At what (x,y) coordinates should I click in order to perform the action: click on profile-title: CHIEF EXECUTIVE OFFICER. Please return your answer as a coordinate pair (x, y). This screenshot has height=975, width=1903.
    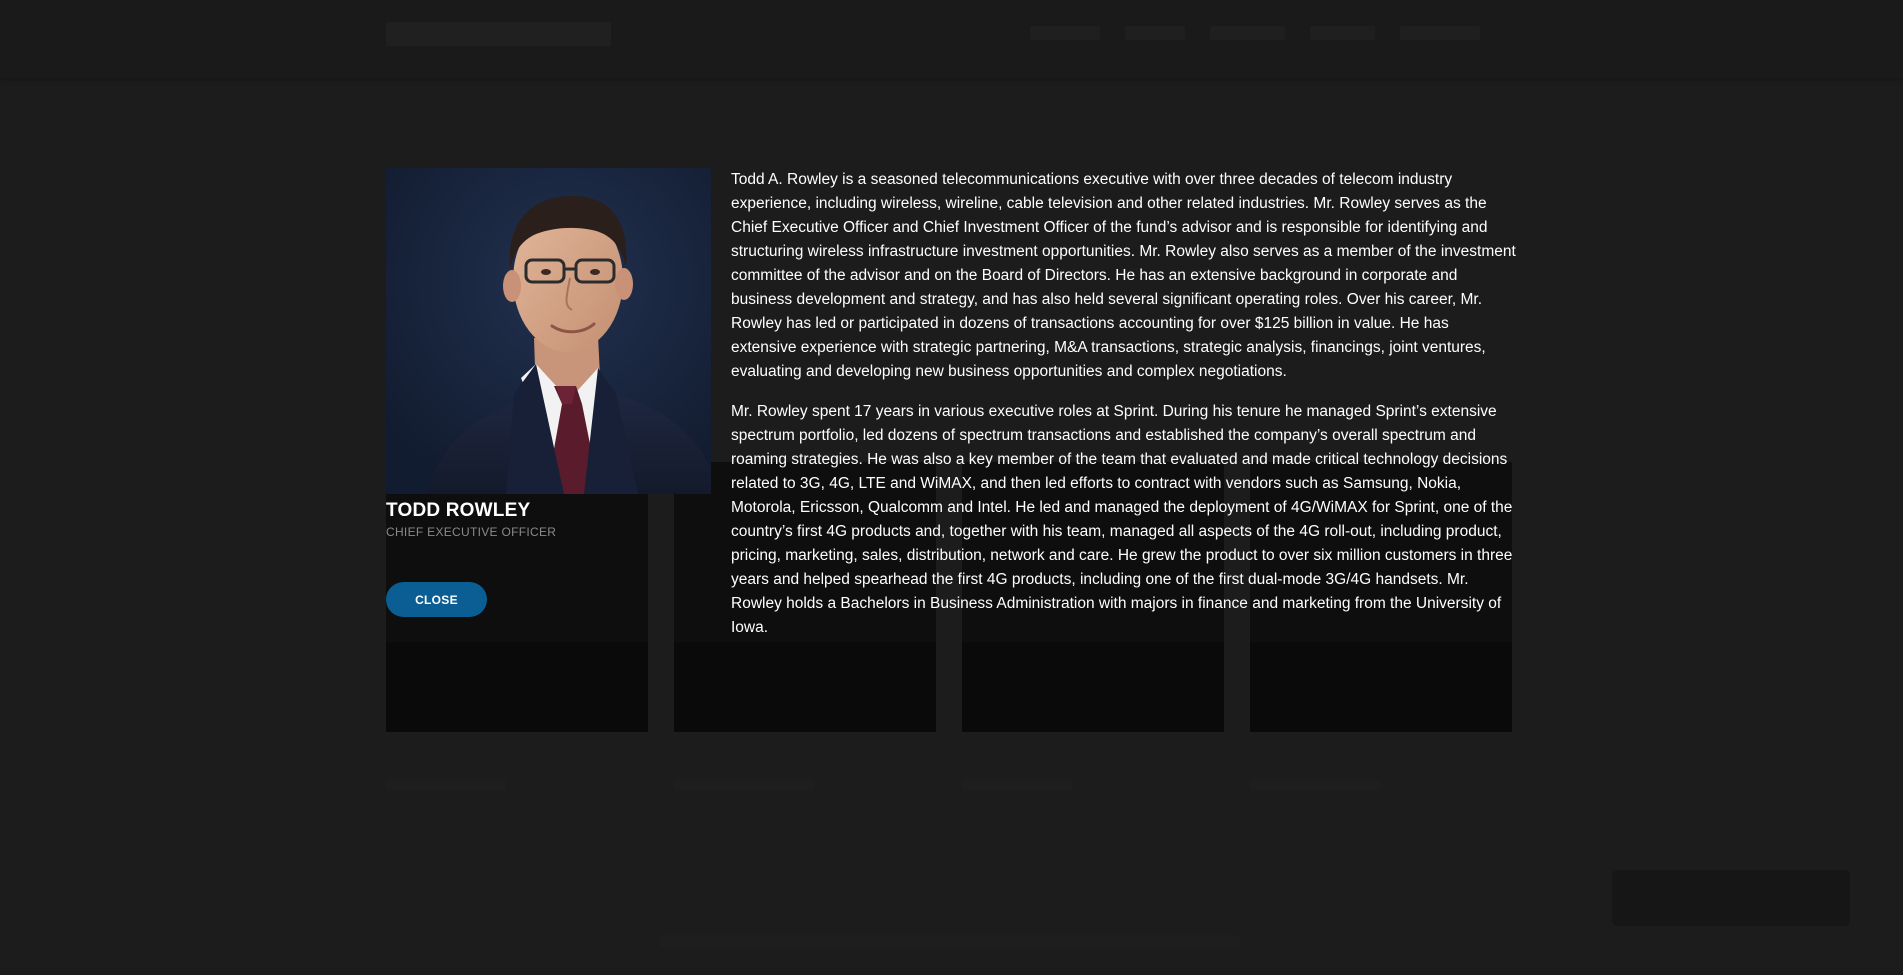
    Looking at the image, I should click on (471, 532).